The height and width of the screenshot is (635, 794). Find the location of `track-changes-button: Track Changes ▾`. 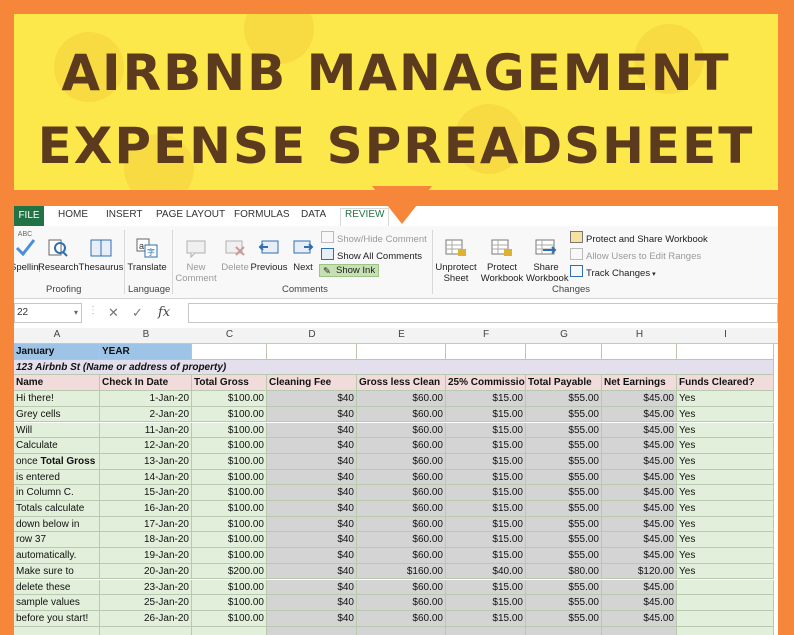

track-changes-button: Track Changes ▾ is located at coordinates (613, 272).